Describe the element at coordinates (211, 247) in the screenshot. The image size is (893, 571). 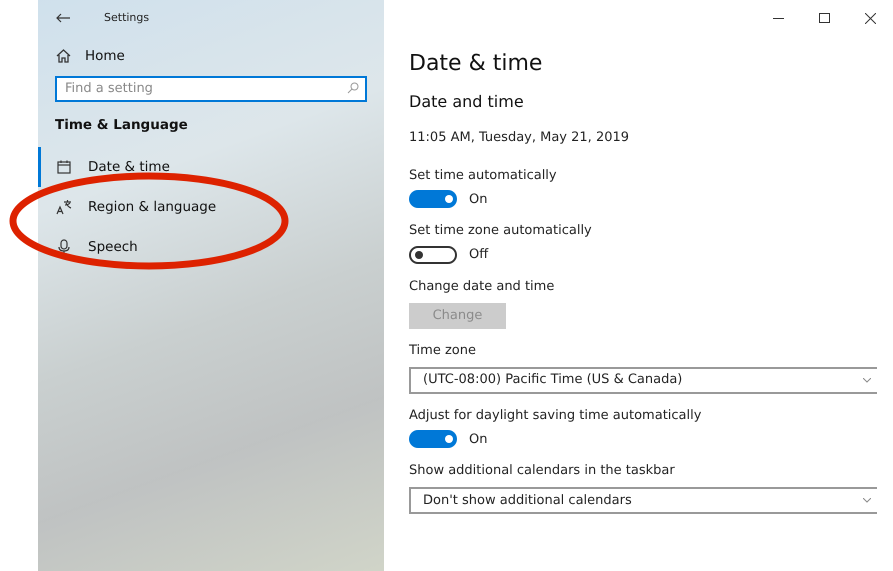
I see `sidebar-item: Speech` at that location.